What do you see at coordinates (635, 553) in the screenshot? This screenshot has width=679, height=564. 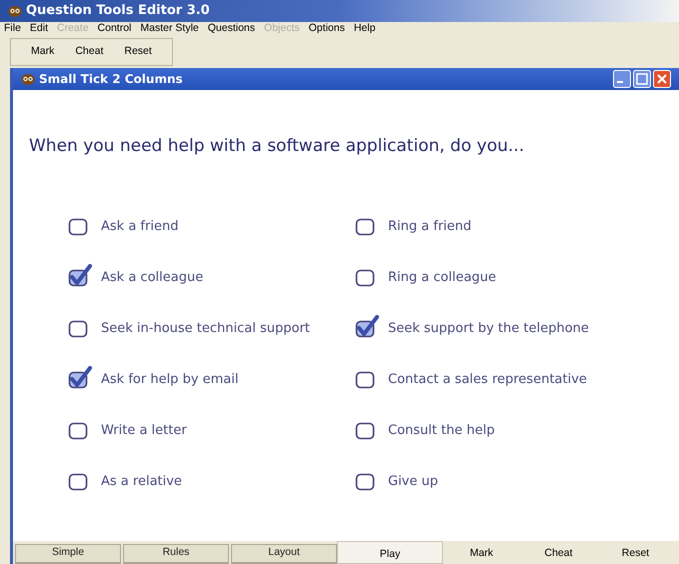 I see `bottom-button: Reset` at bounding box center [635, 553].